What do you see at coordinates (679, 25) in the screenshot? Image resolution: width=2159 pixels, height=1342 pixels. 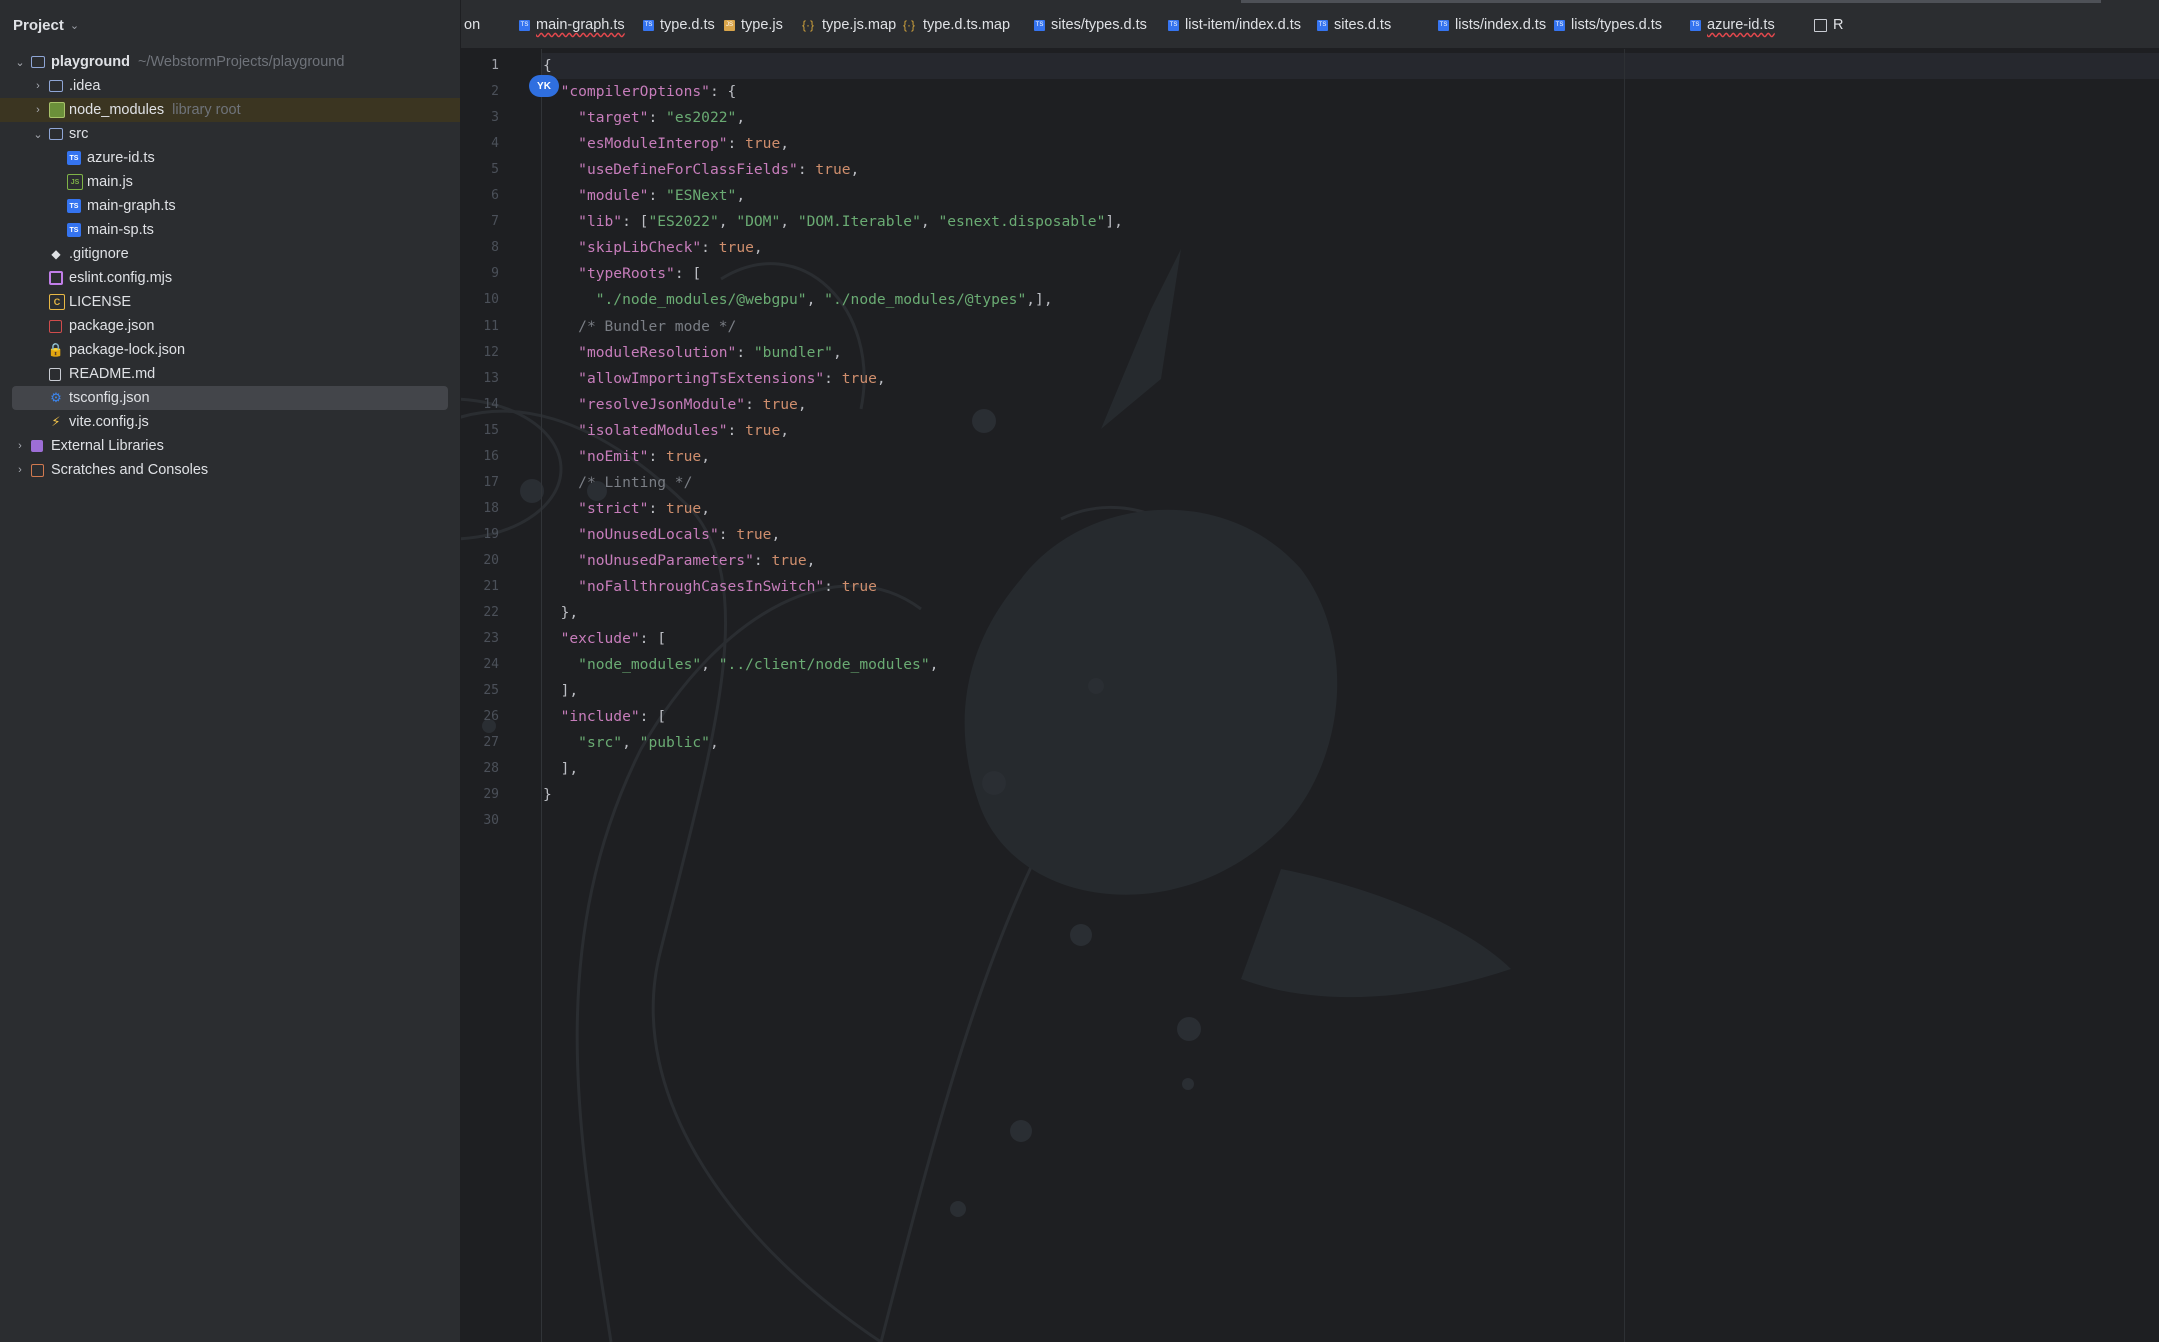 I see `tab-type-d-ts: TS type.d.ts` at bounding box center [679, 25].